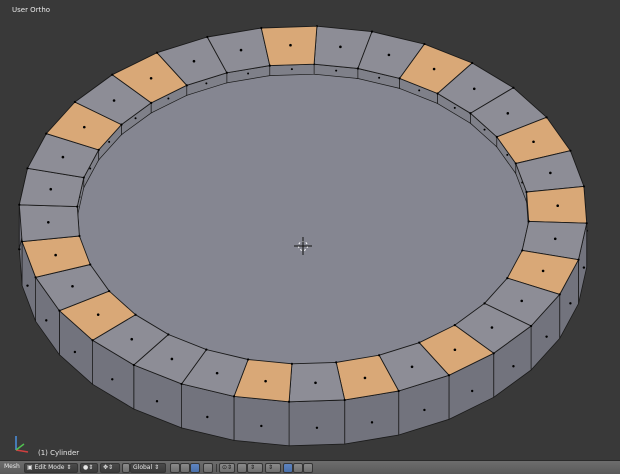 The width and height of the screenshot is (620, 474). Describe the element at coordinates (11, 468) in the screenshot. I see `mesh-menu: Mesh` at that location.